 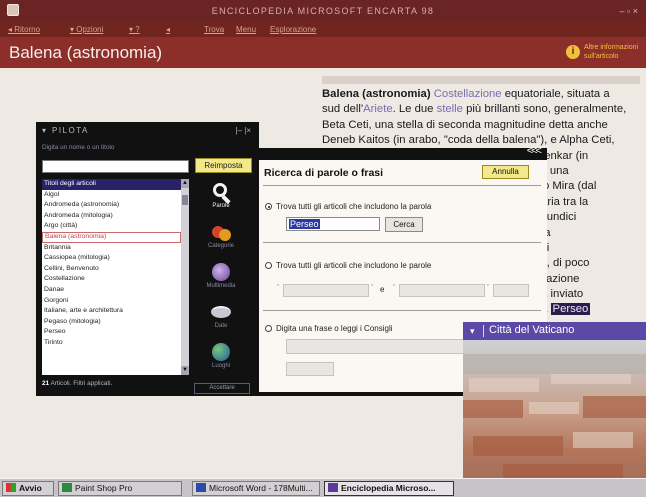 What do you see at coordinates (111, 290) in the screenshot?
I see `list-item: Danae` at bounding box center [111, 290].